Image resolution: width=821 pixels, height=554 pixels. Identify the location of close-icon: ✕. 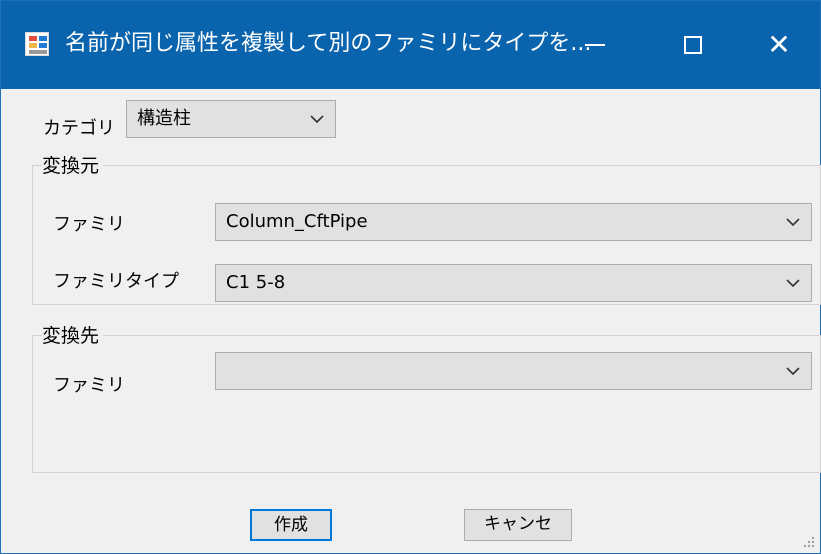
(779, 44).